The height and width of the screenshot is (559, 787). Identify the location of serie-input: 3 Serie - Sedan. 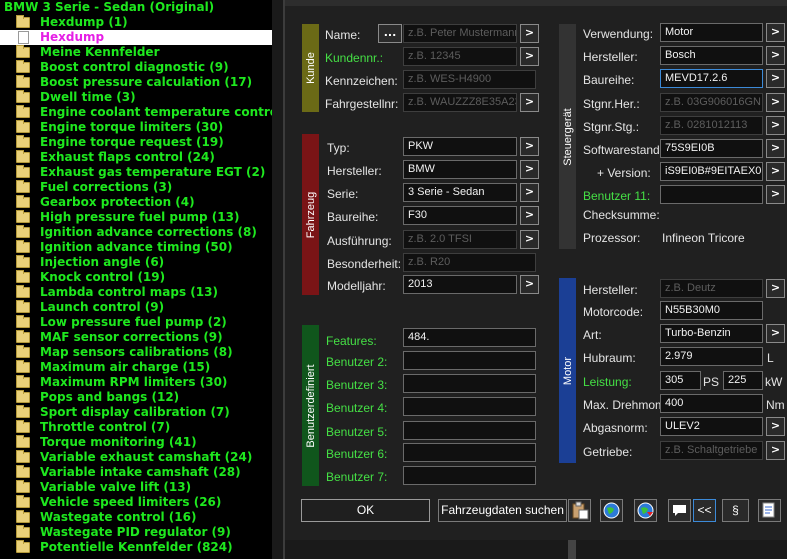
(460, 192).